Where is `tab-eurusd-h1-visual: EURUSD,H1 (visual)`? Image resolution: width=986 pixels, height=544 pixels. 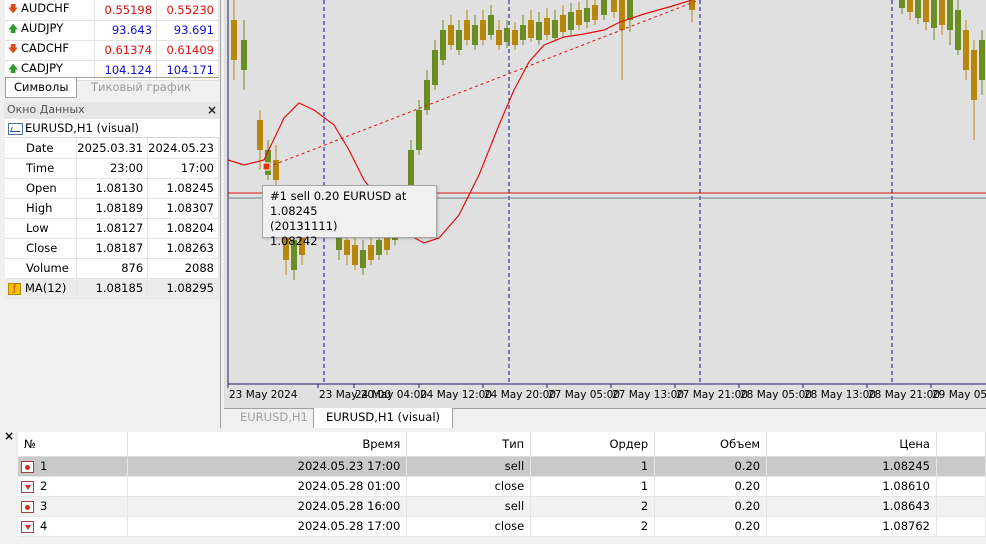
tab-eurusd-h1-visual: EURUSD,H1 (visual) is located at coordinates (383, 418).